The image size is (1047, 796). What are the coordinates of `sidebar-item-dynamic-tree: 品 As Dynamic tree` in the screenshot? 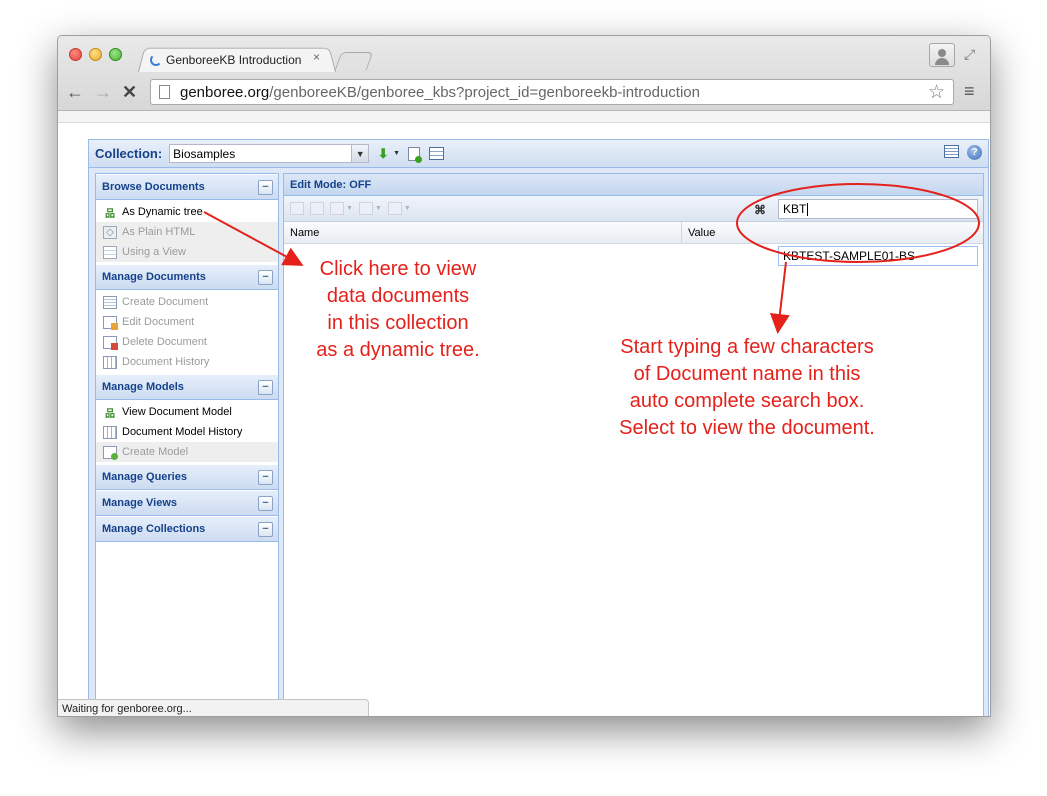 It's located at (187, 212).